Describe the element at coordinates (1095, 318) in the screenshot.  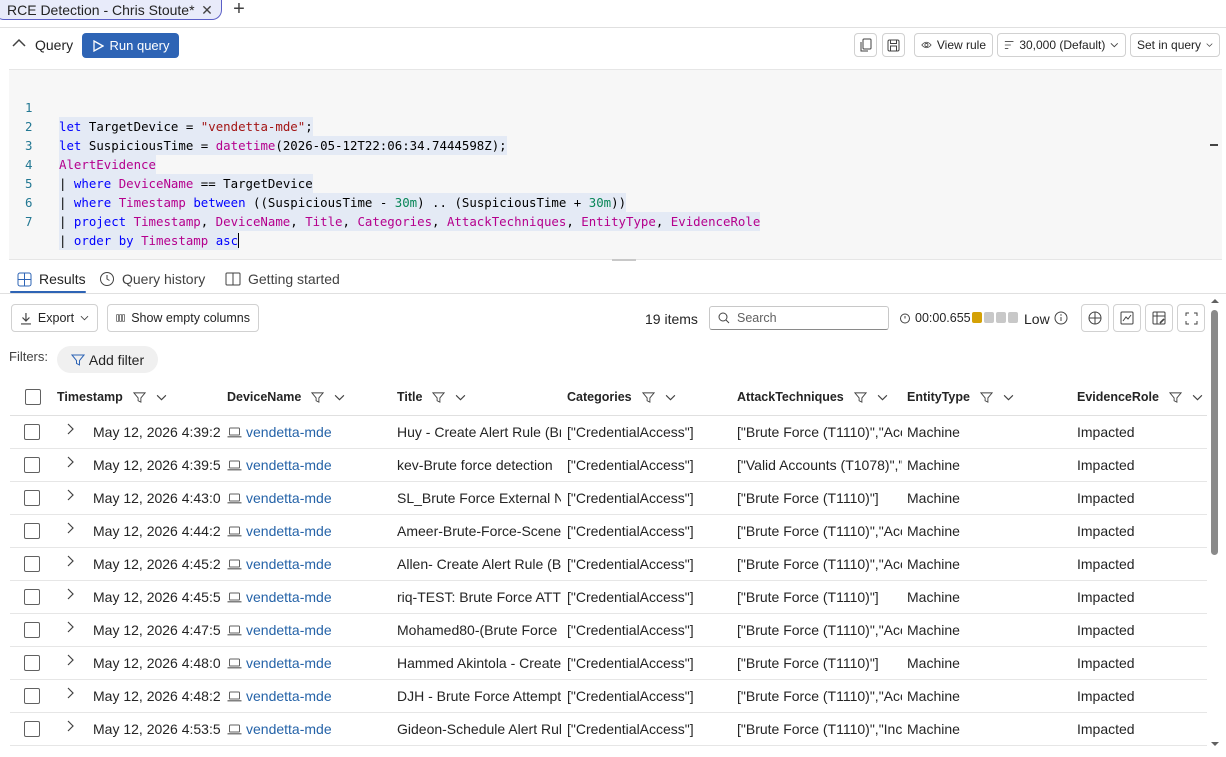
I see `table-view-button` at that location.